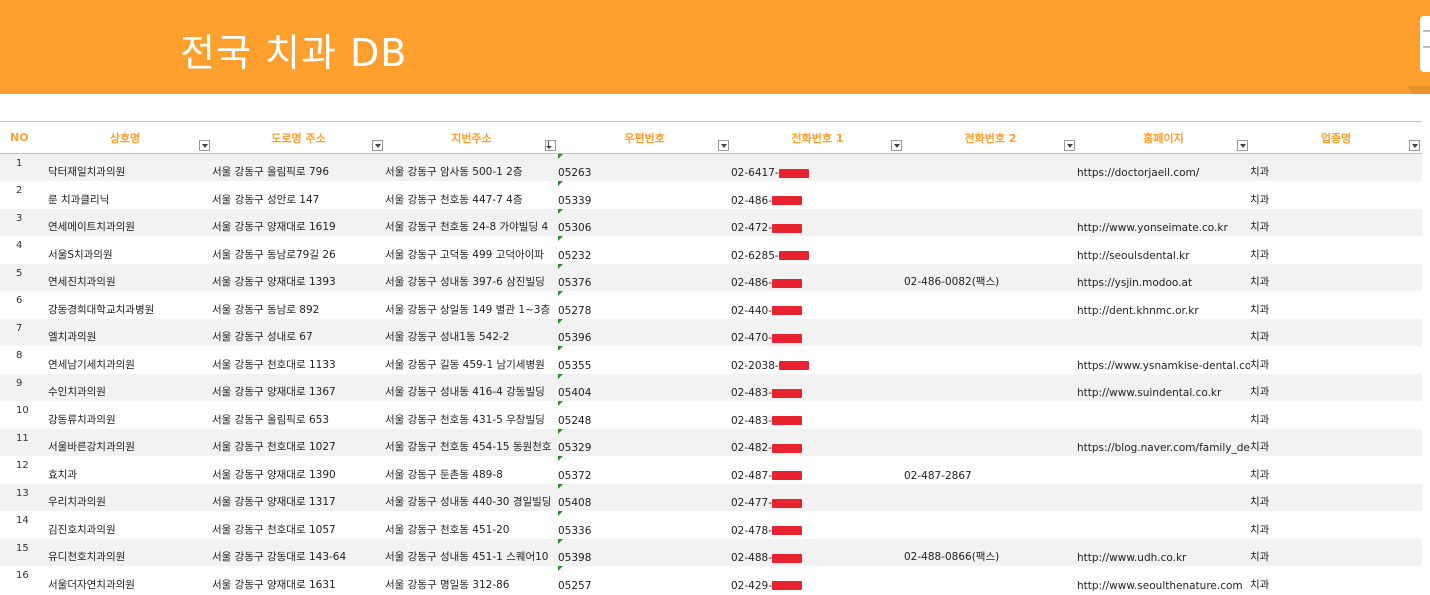  Describe the element at coordinates (817, 360) in the screenshot. I see `cell-phone1: 02-2038-` at that location.